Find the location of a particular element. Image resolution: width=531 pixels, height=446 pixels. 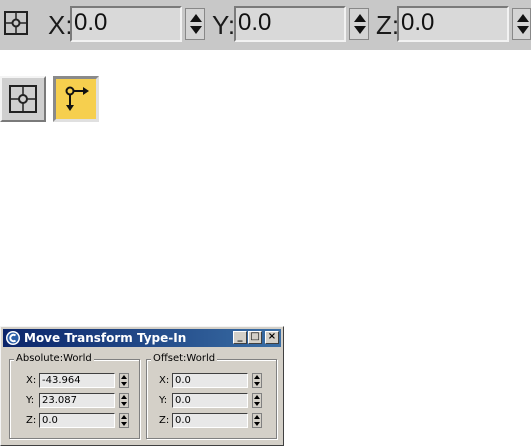

absolute-transform-icon is located at coordinates (16, 23).